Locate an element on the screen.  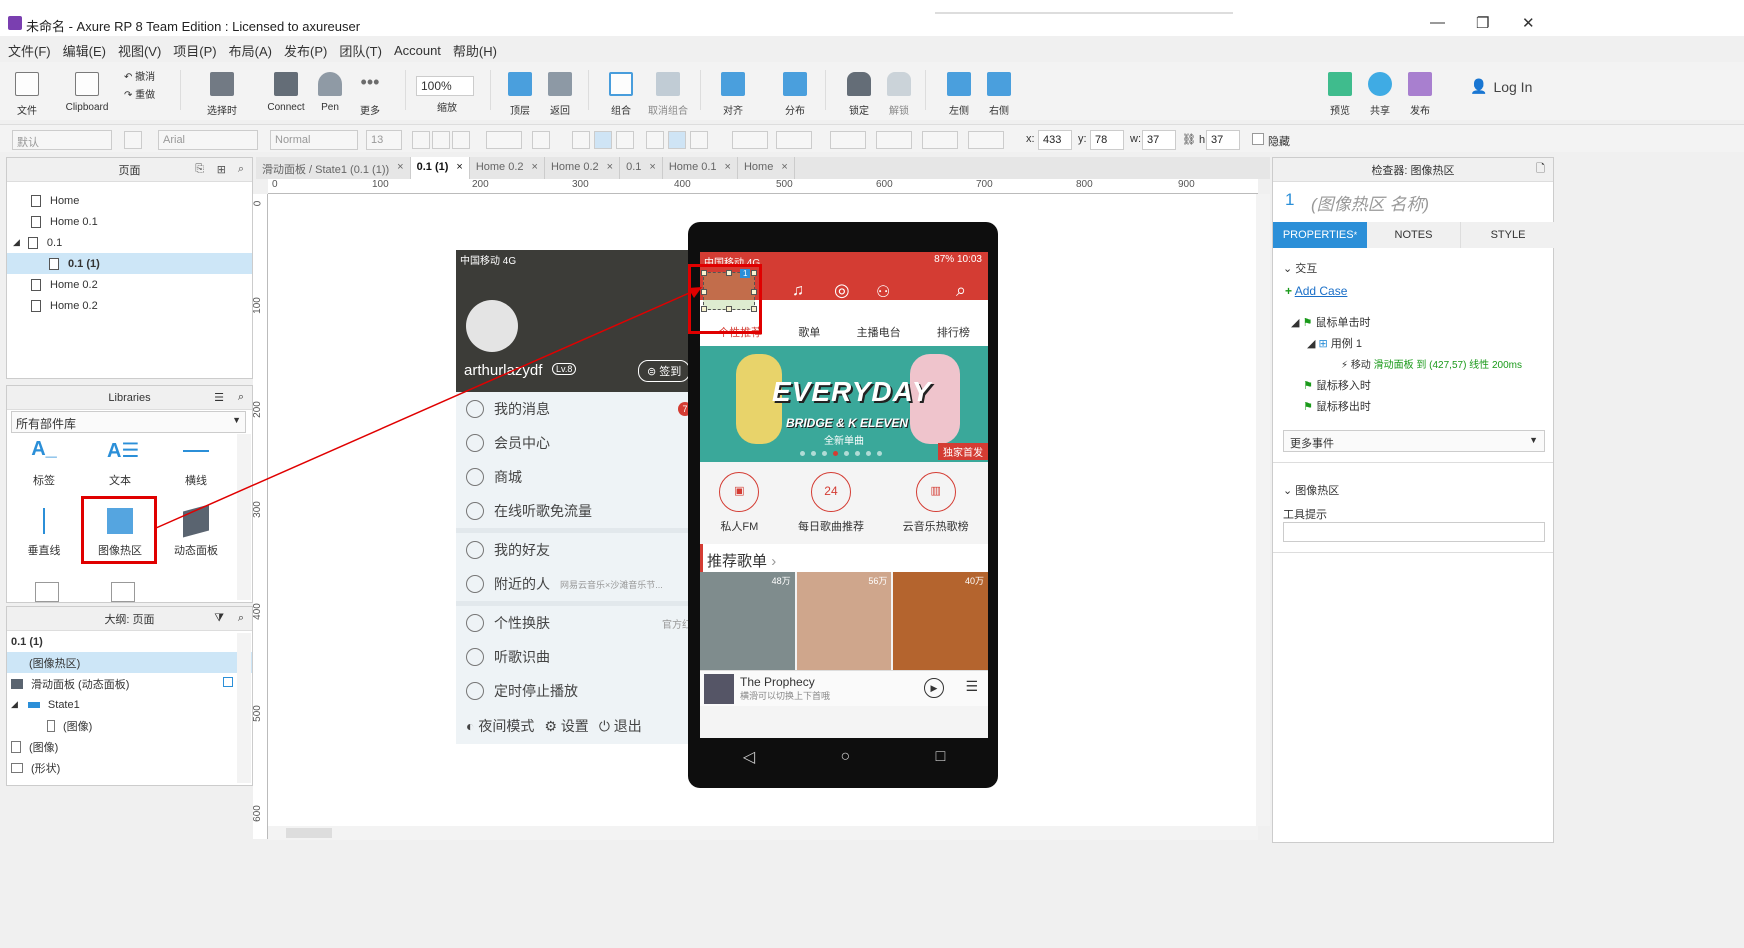
scroll-thumb is located at coordinates (309, 833).